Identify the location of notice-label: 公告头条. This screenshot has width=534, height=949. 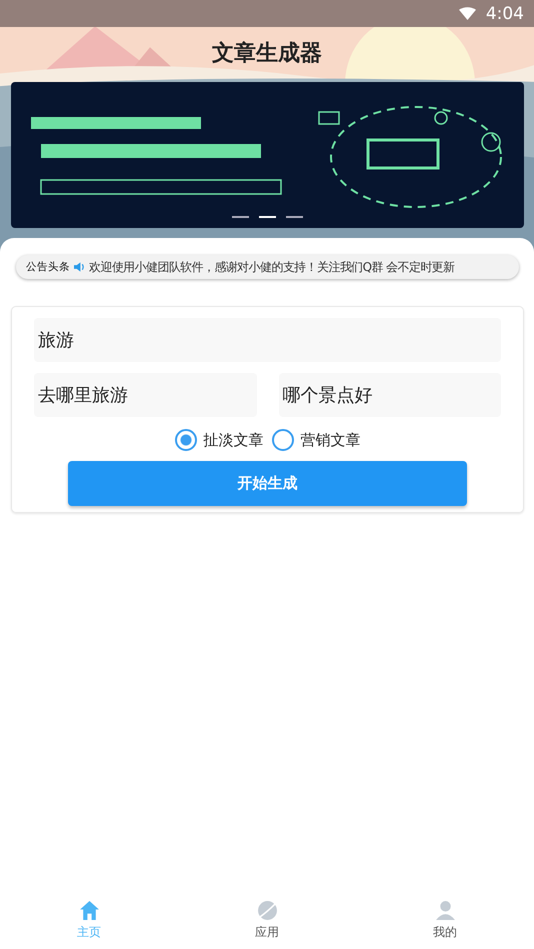
(48, 267).